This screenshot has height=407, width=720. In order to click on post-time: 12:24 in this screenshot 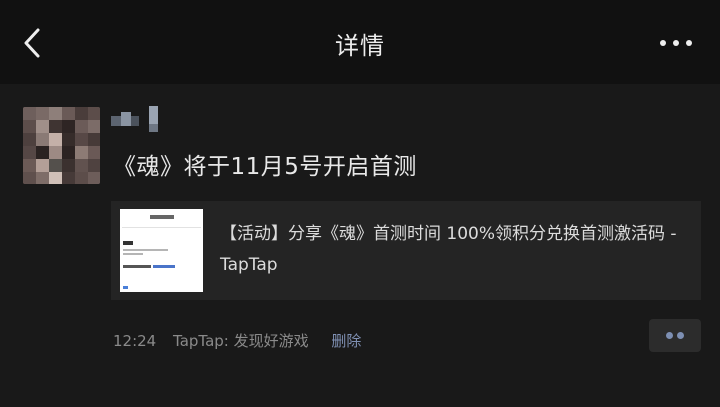, I will do `click(135, 341)`.